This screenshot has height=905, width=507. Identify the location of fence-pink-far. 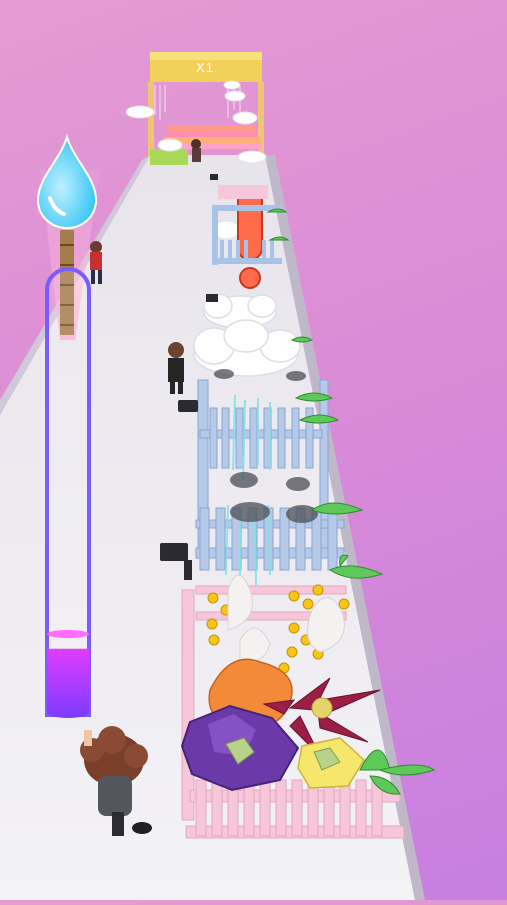
(243, 192).